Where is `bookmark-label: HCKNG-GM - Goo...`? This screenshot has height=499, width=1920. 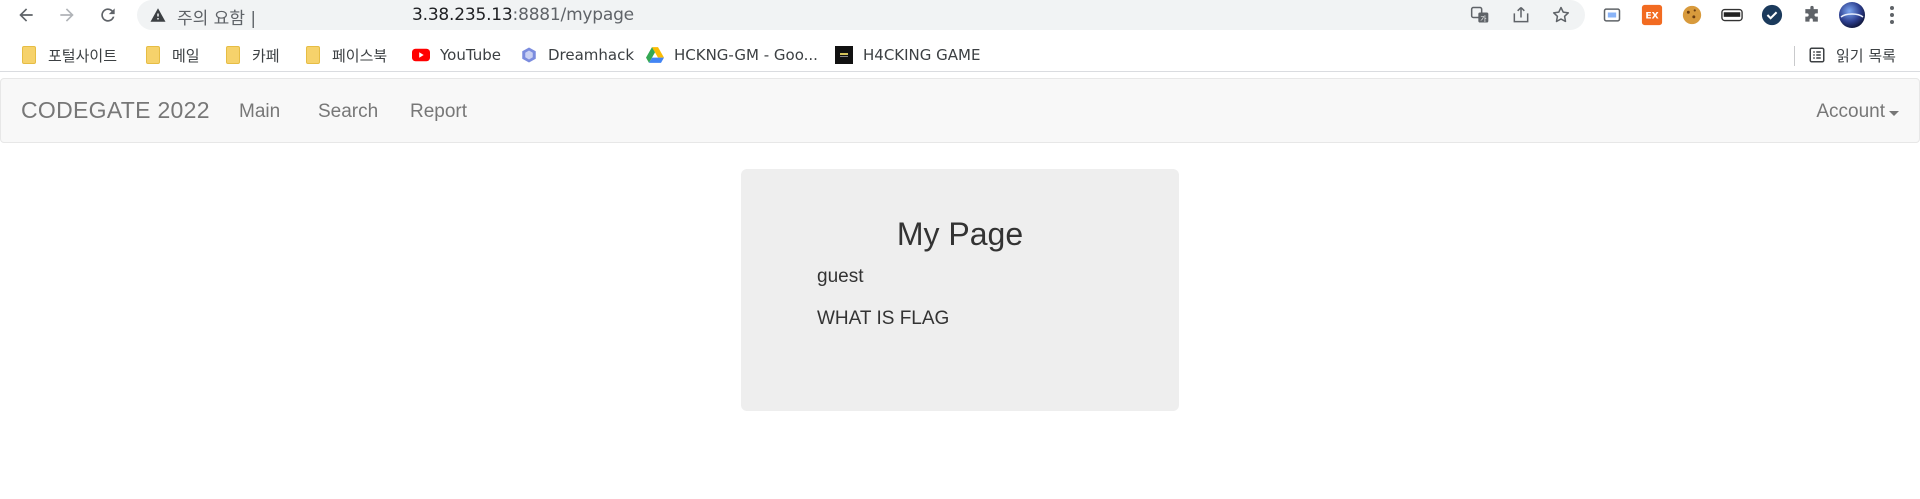
bookmark-label: HCKNG-GM - Goo... is located at coordinates (746, 55).